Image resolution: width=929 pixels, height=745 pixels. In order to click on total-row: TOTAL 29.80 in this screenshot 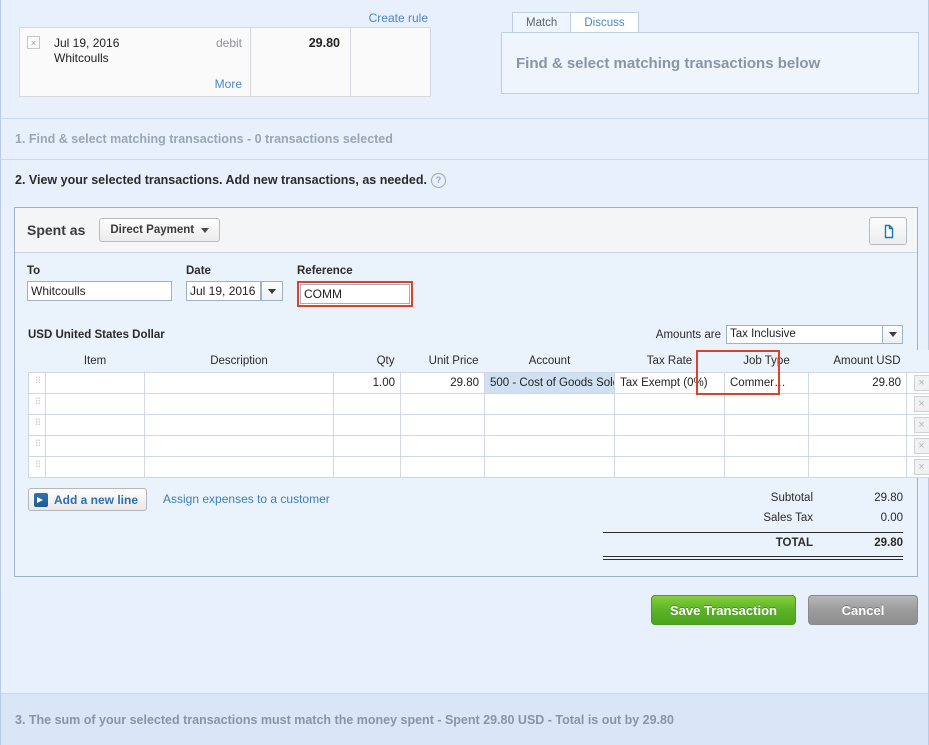, I will do `click(753, 543)`.